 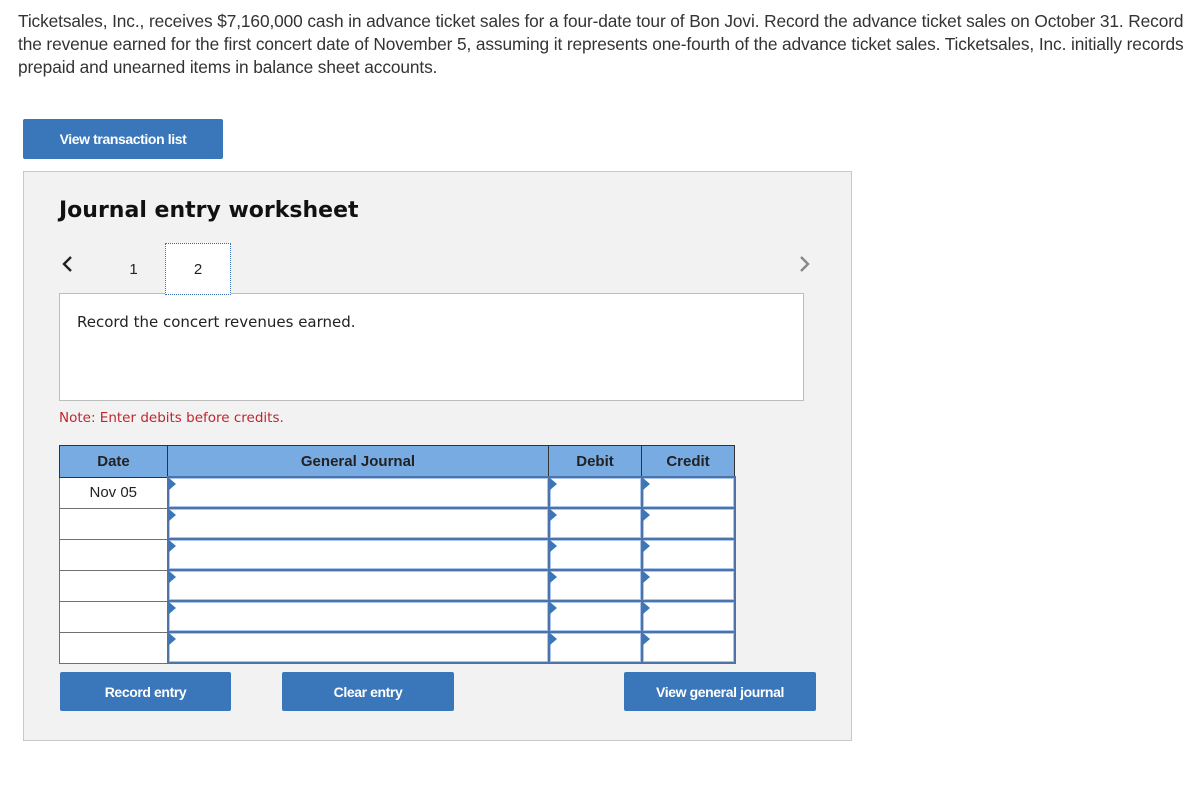 I want to click on entry-description-box: Record the concert revenues earned., so click(x=431, y=347).